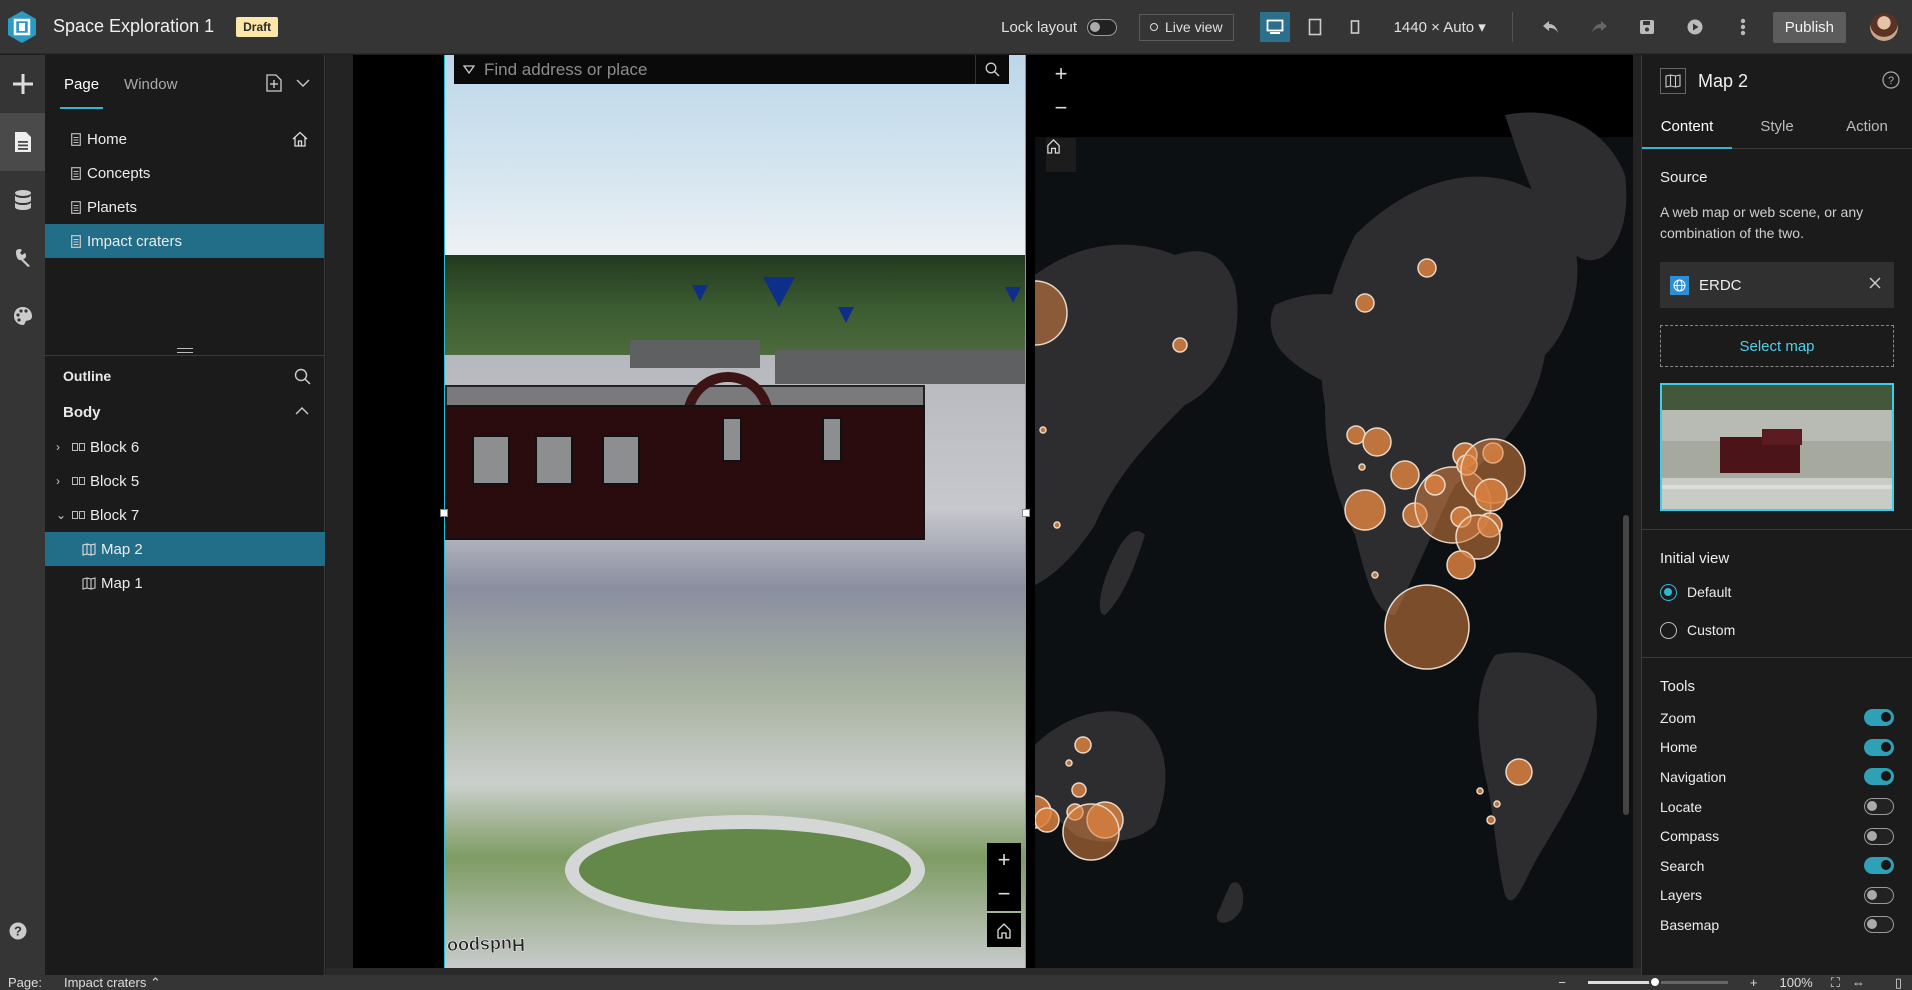  I want to click on body-header: Body, so click(185, 412).